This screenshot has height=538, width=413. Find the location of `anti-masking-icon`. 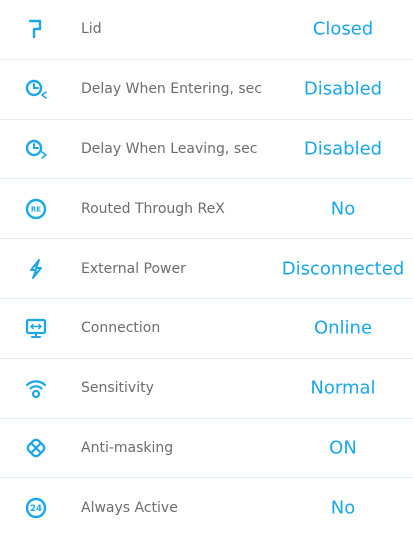

anti-masking-icon is located at coordinates (36, 448).